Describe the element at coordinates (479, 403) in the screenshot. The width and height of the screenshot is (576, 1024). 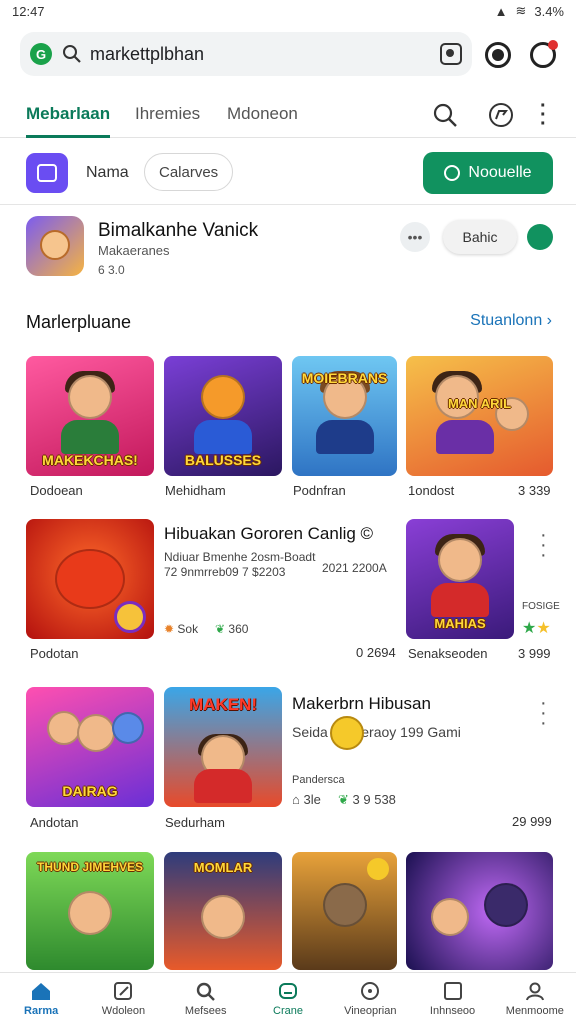
I see `tile-title: MAN ARIL` at that location.